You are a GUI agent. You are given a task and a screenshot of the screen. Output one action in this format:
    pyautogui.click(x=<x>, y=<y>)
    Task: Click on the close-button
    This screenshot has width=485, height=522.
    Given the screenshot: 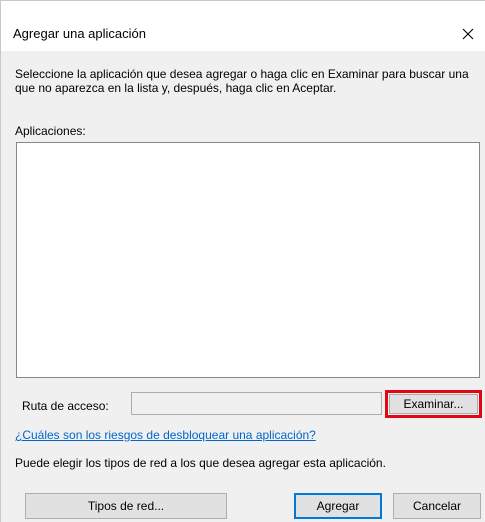 What is the action you would take?
    pyautogui.click(x=468, y=34)
    